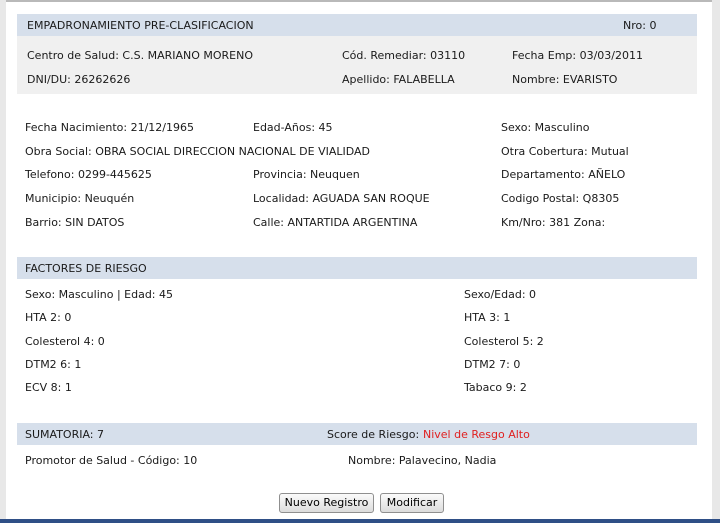 The height and width of the screenshot is (523, 720). Describe the element at coordinates (563, 174) in the screenshot. I see `departamento: Departamento: AÑELO` at that location.